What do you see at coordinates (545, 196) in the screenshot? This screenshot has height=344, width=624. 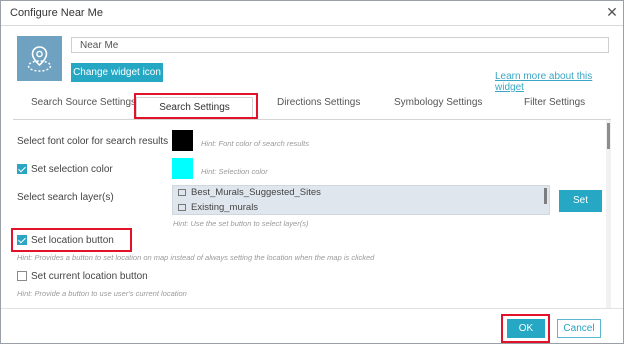 I see `layer-list-scrollbar` at bounding box center [545, 196].